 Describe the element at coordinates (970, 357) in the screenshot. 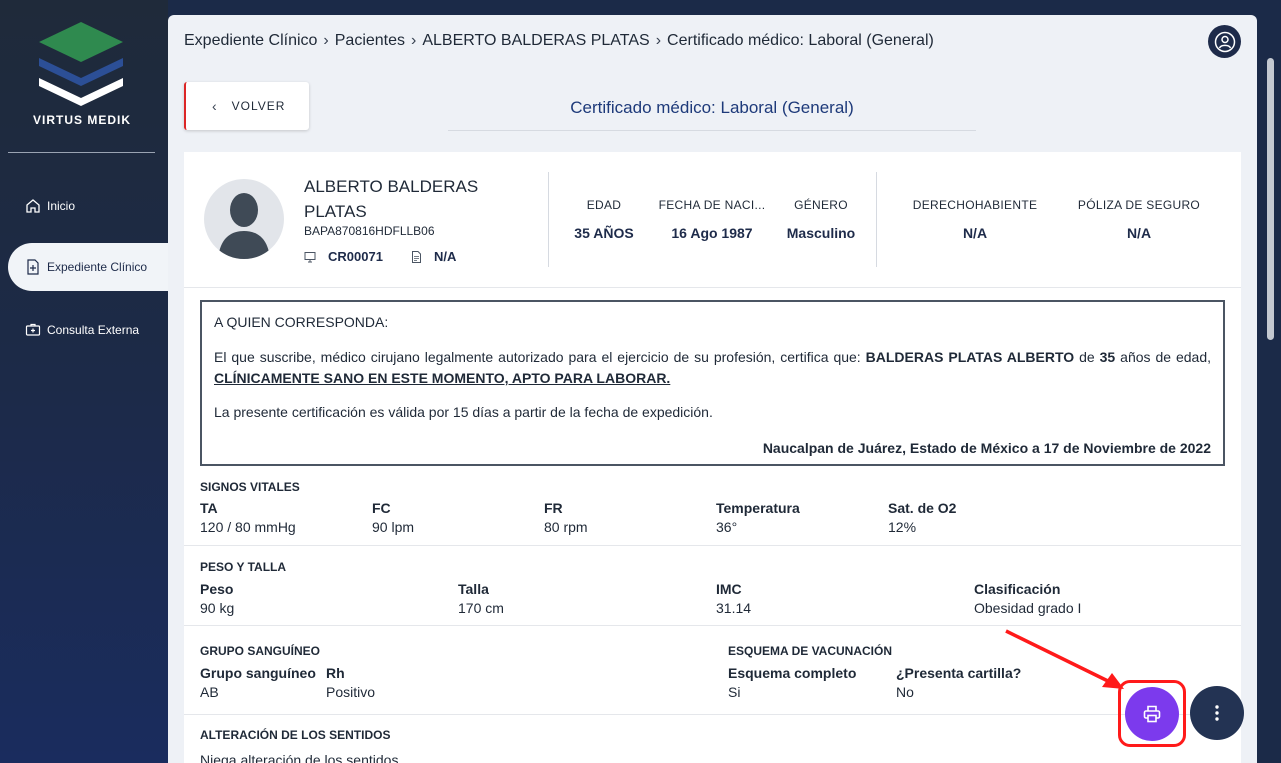

I see `certificate-patient-name: BALDERAS PLATAS ALBERTO` at that location.